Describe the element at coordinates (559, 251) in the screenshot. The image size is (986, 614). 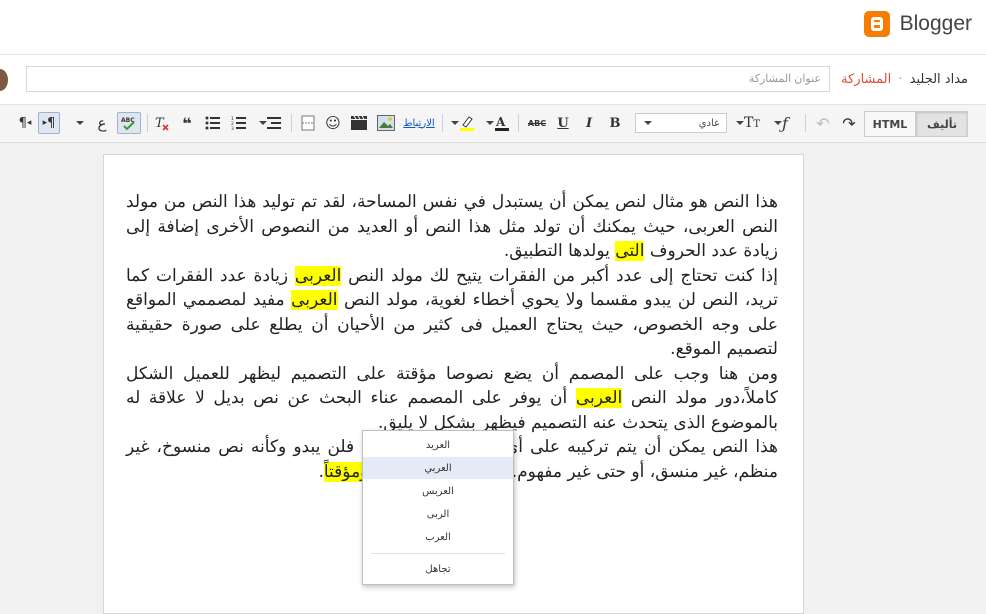
I see `text-run: يولدها التطبيق.` at that location.